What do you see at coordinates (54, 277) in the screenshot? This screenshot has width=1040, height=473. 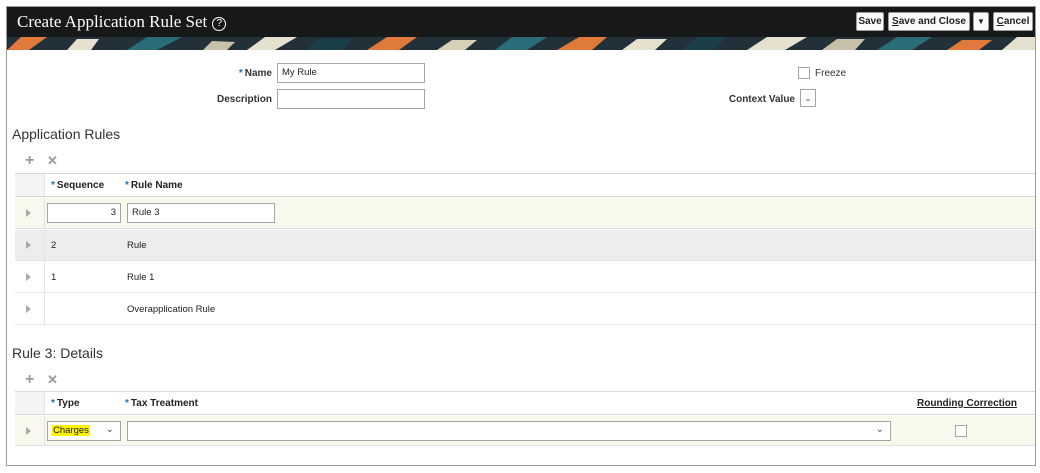 I see `sequence-cell: 1` at bounding box center [54, 277].